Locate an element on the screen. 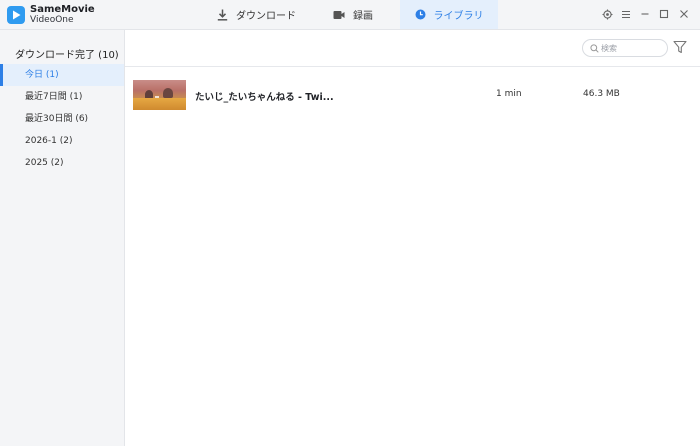 The height and width of the screenshot is (446, 700). menu-icon is located at coordinates (626, 14).